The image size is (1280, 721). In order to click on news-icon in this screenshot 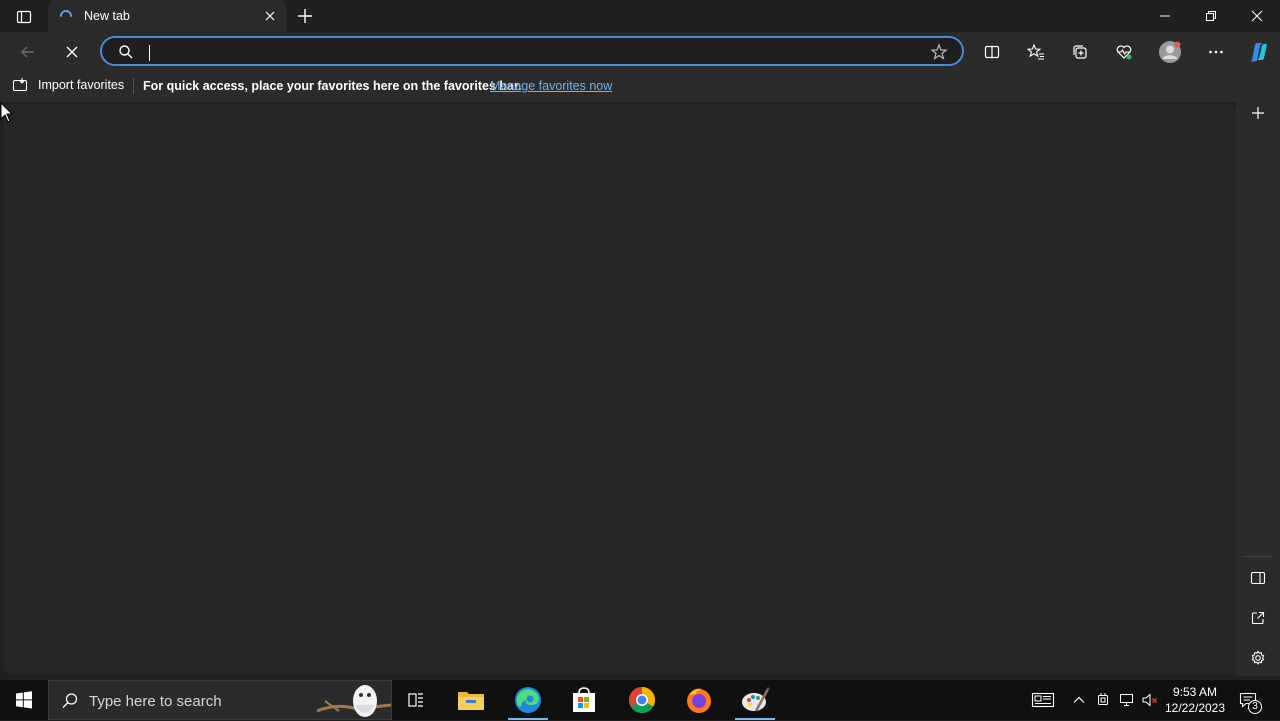, I will do `click(1043, 700)`.